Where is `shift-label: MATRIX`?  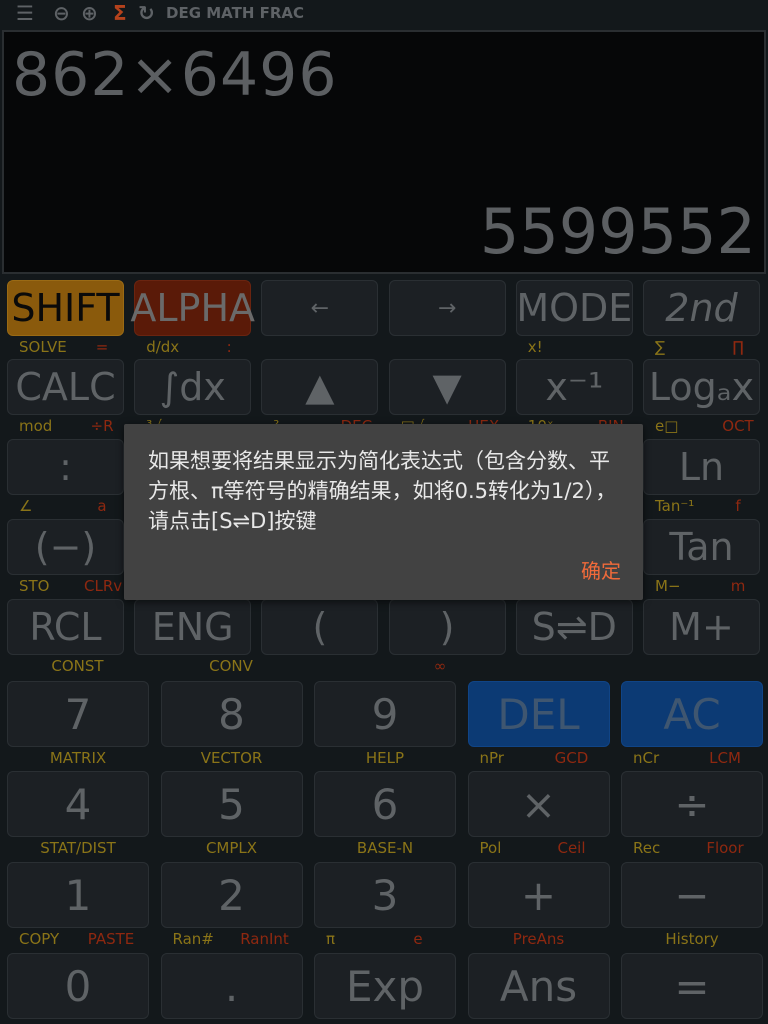 shift-label: MATRIX is located at coordinates (78, 758).